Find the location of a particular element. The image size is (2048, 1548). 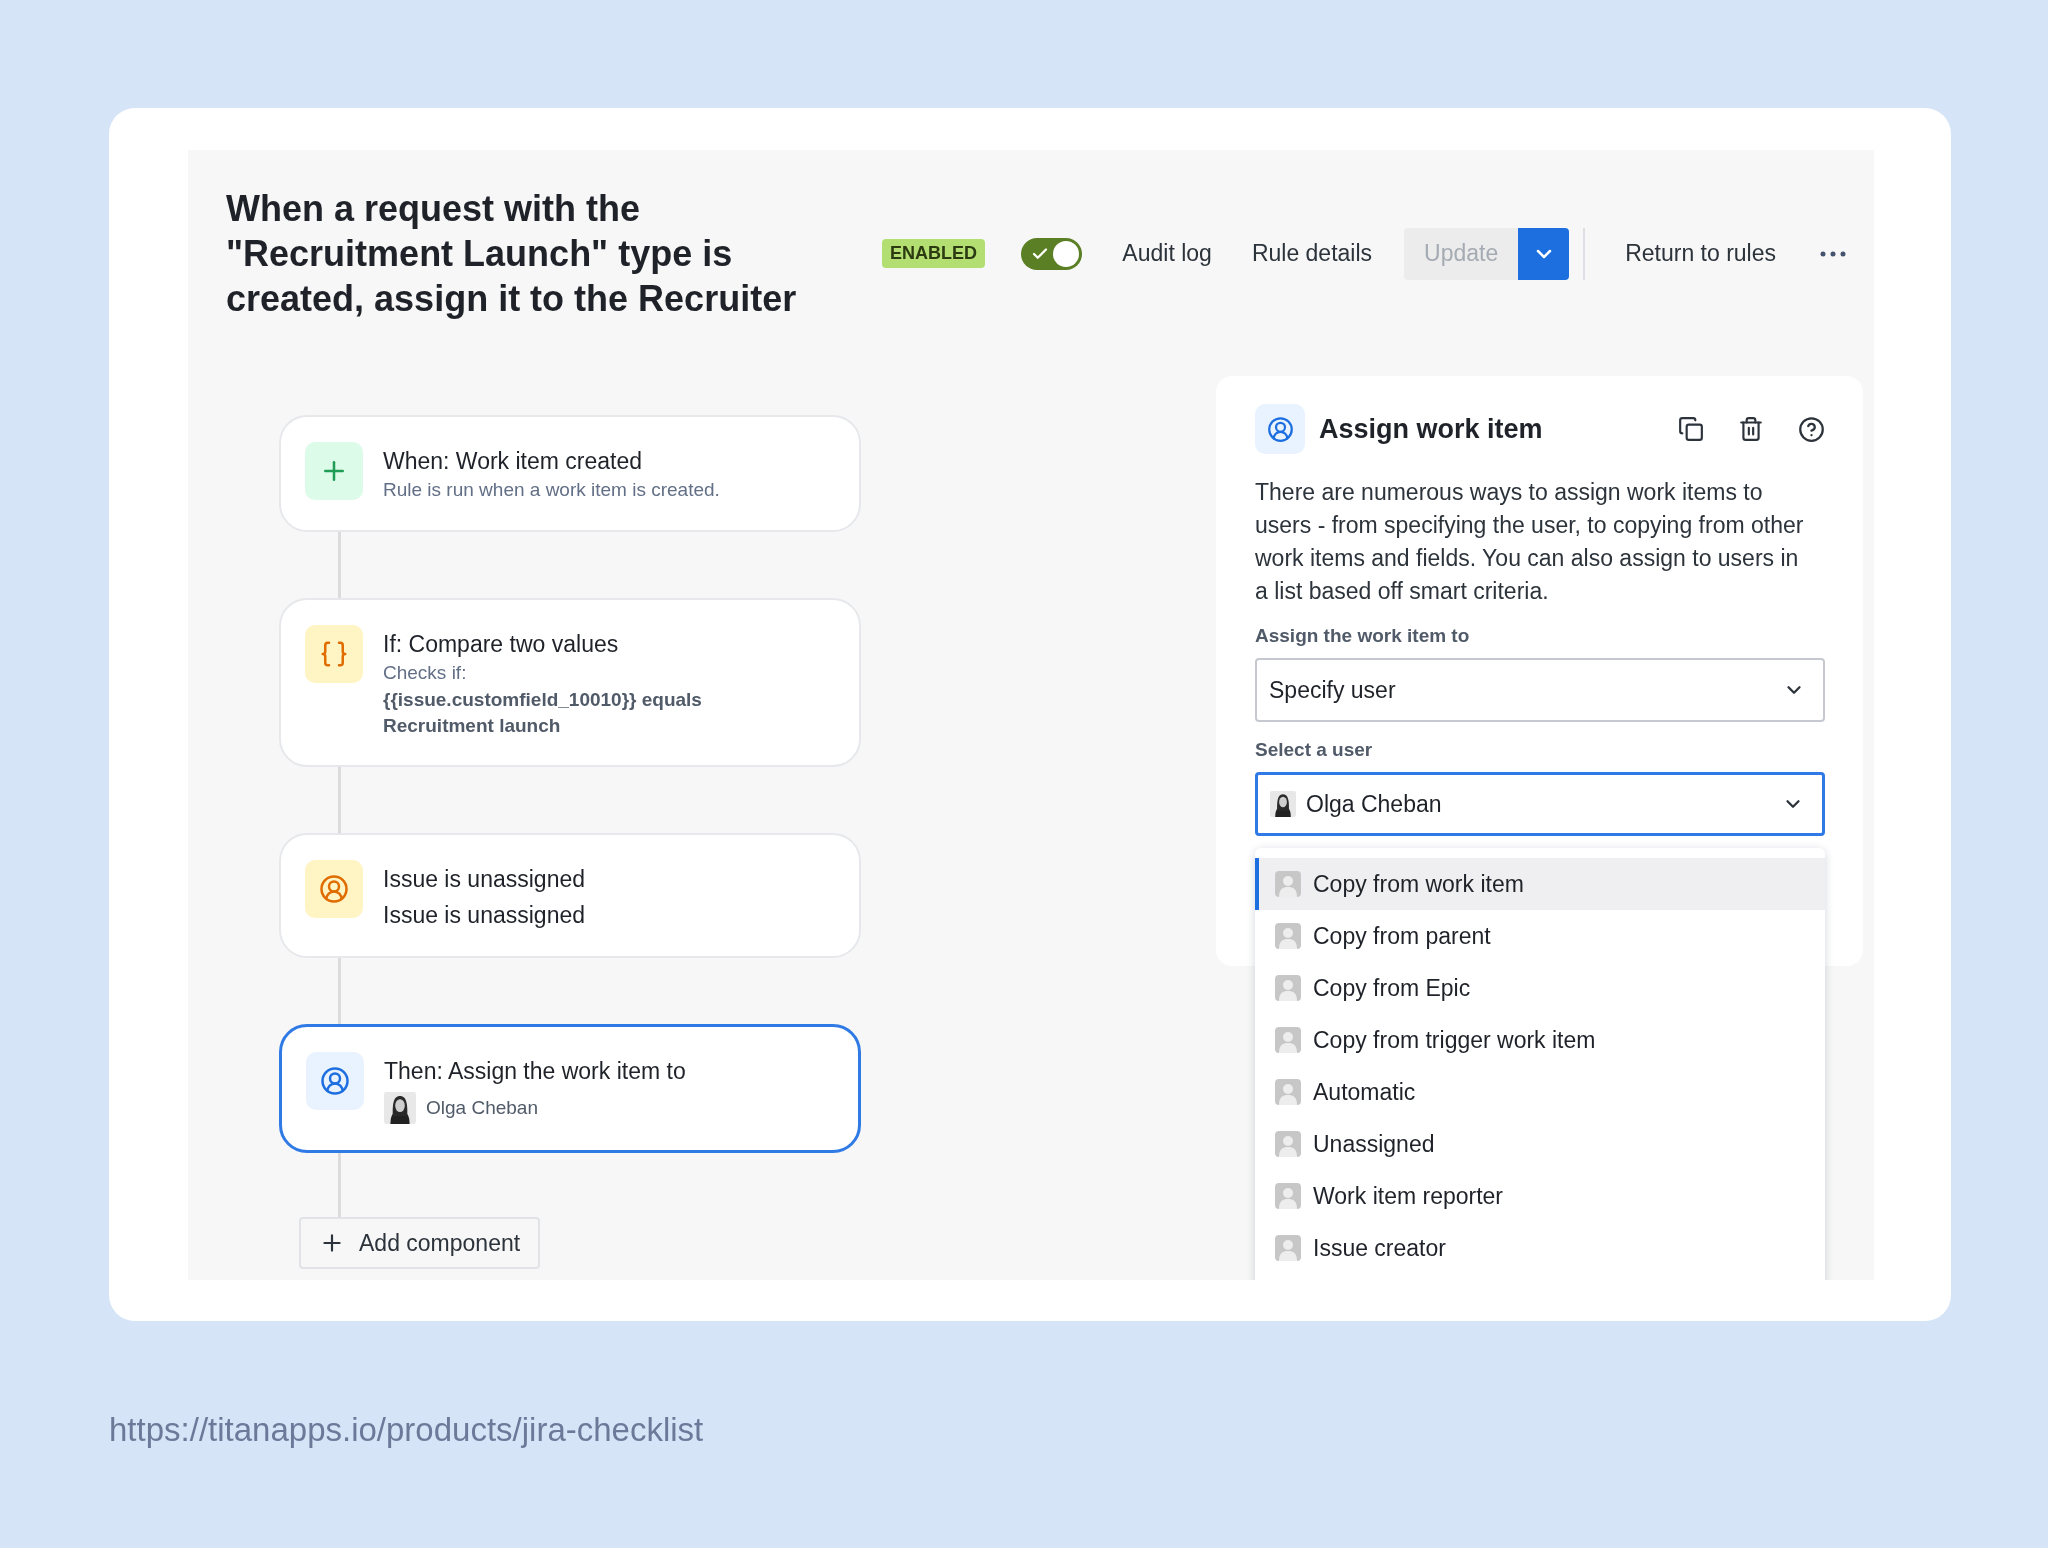

field-label: Assign the work item to is located at coordinates (1363, 636).